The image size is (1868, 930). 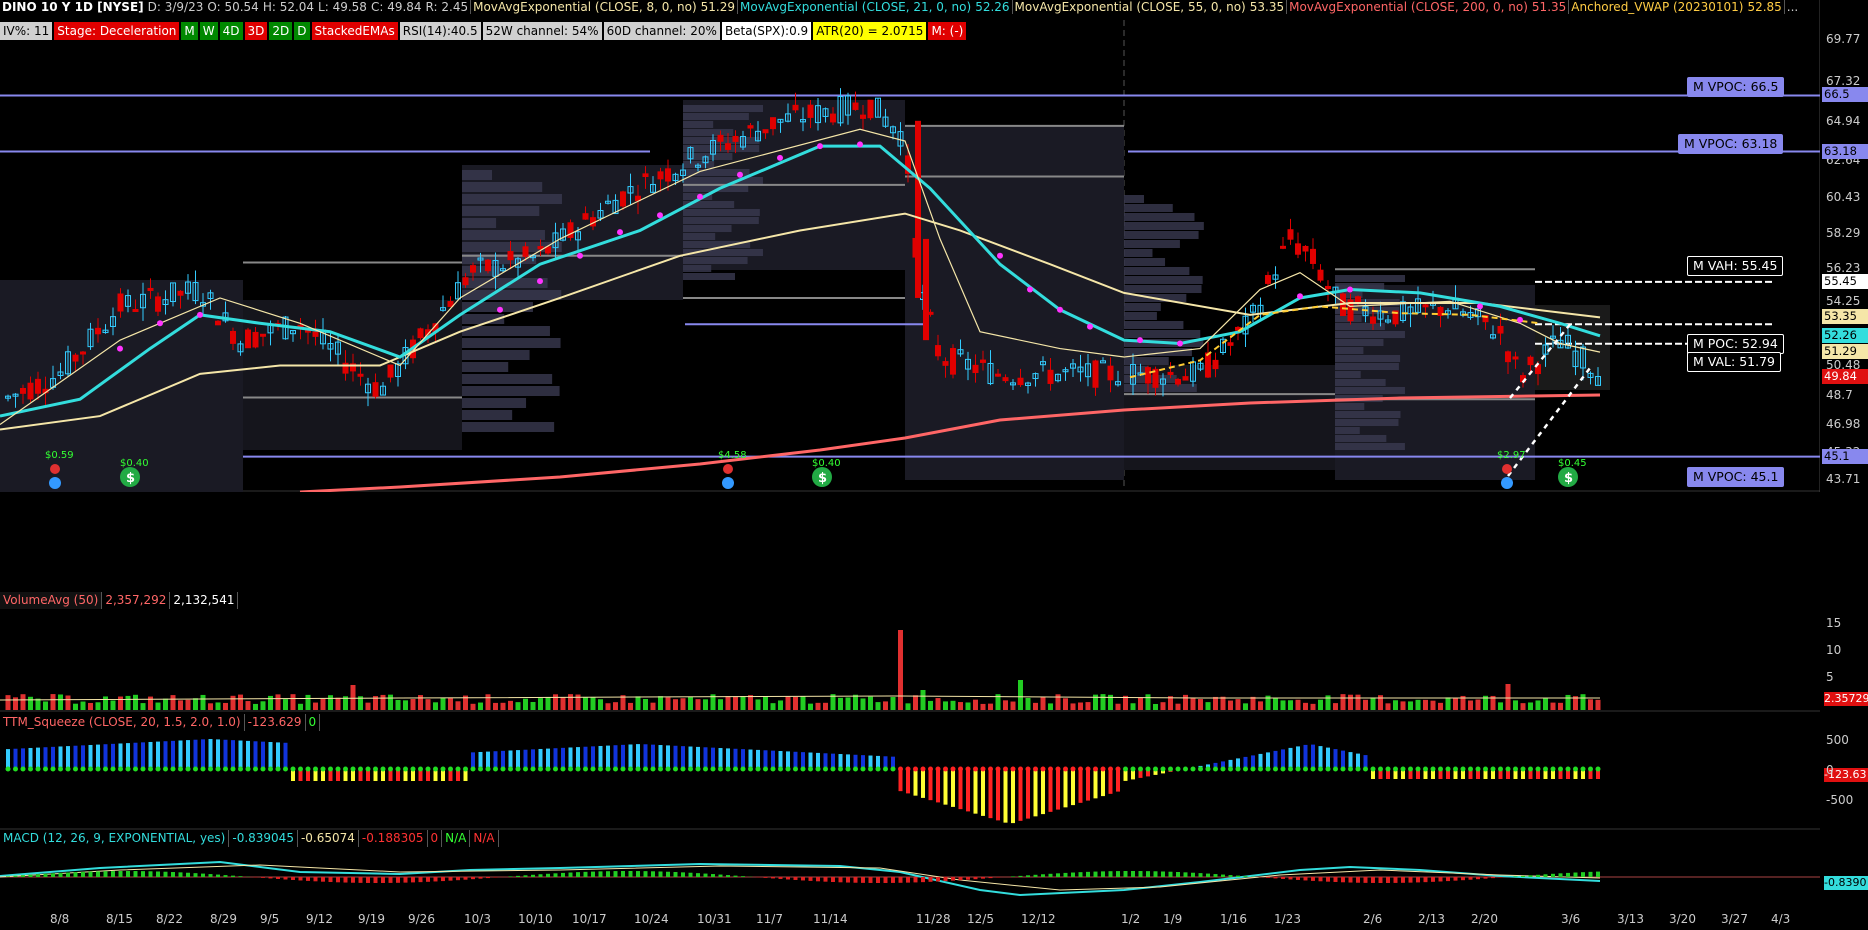 I want to click on date-tick-4: 9/5, so click(x=270, y=919).